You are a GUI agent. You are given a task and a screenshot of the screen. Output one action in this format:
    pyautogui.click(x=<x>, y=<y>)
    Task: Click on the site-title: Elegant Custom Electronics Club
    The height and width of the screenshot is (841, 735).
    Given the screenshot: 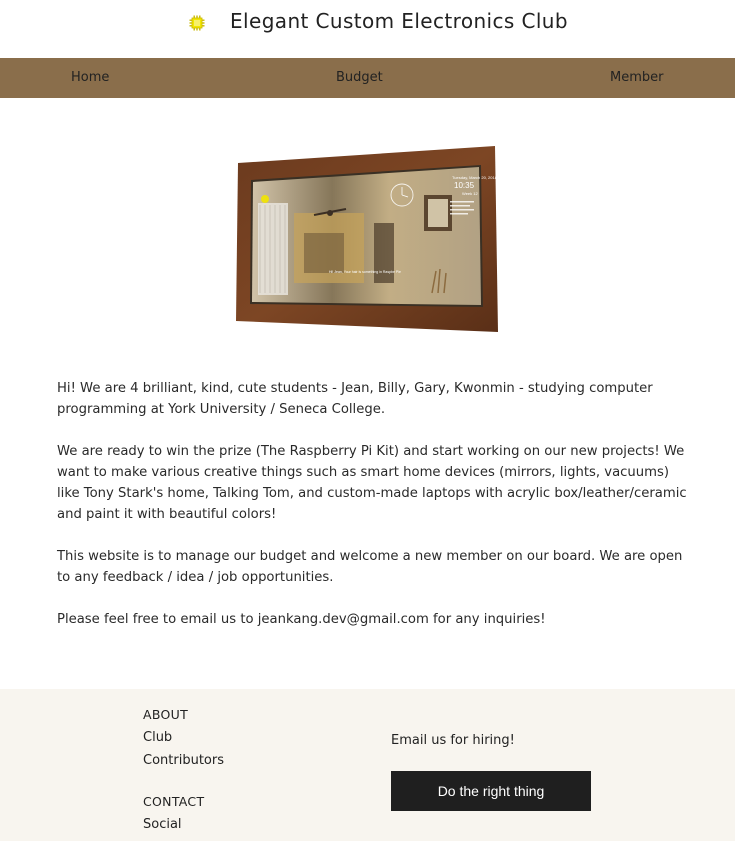 What is the action you would take?
    pyautogui.click(x=399, y=21)
    